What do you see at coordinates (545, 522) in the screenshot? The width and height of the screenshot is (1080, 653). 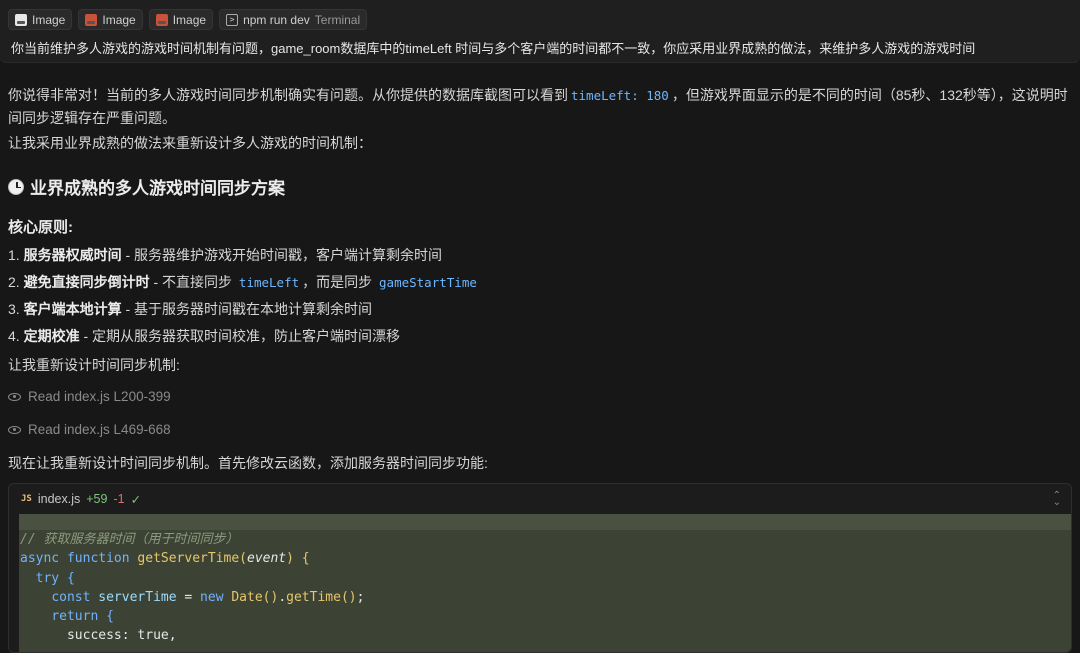 I see `diff-hunk-bar` at bounding box center [545, 522].